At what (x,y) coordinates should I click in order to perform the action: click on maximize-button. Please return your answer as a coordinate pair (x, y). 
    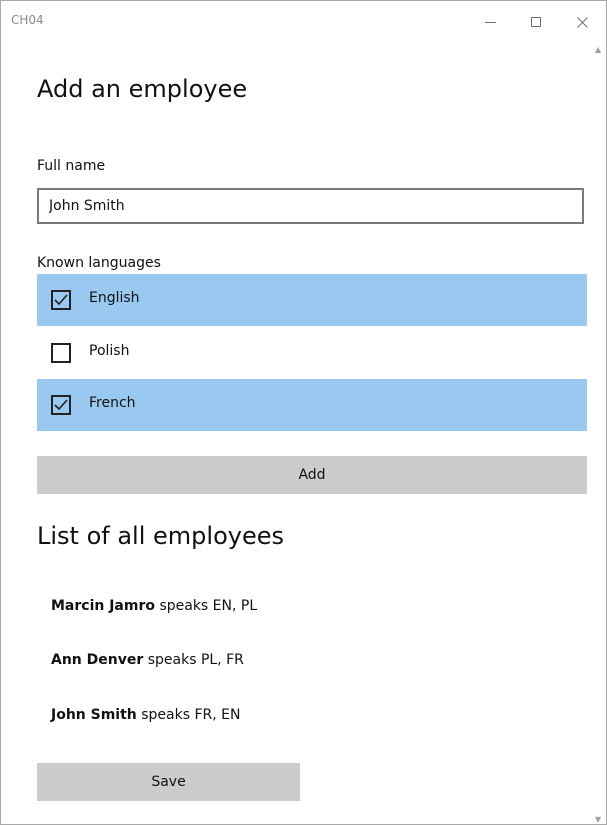
    Looking at the image, I should click on (536, 22).